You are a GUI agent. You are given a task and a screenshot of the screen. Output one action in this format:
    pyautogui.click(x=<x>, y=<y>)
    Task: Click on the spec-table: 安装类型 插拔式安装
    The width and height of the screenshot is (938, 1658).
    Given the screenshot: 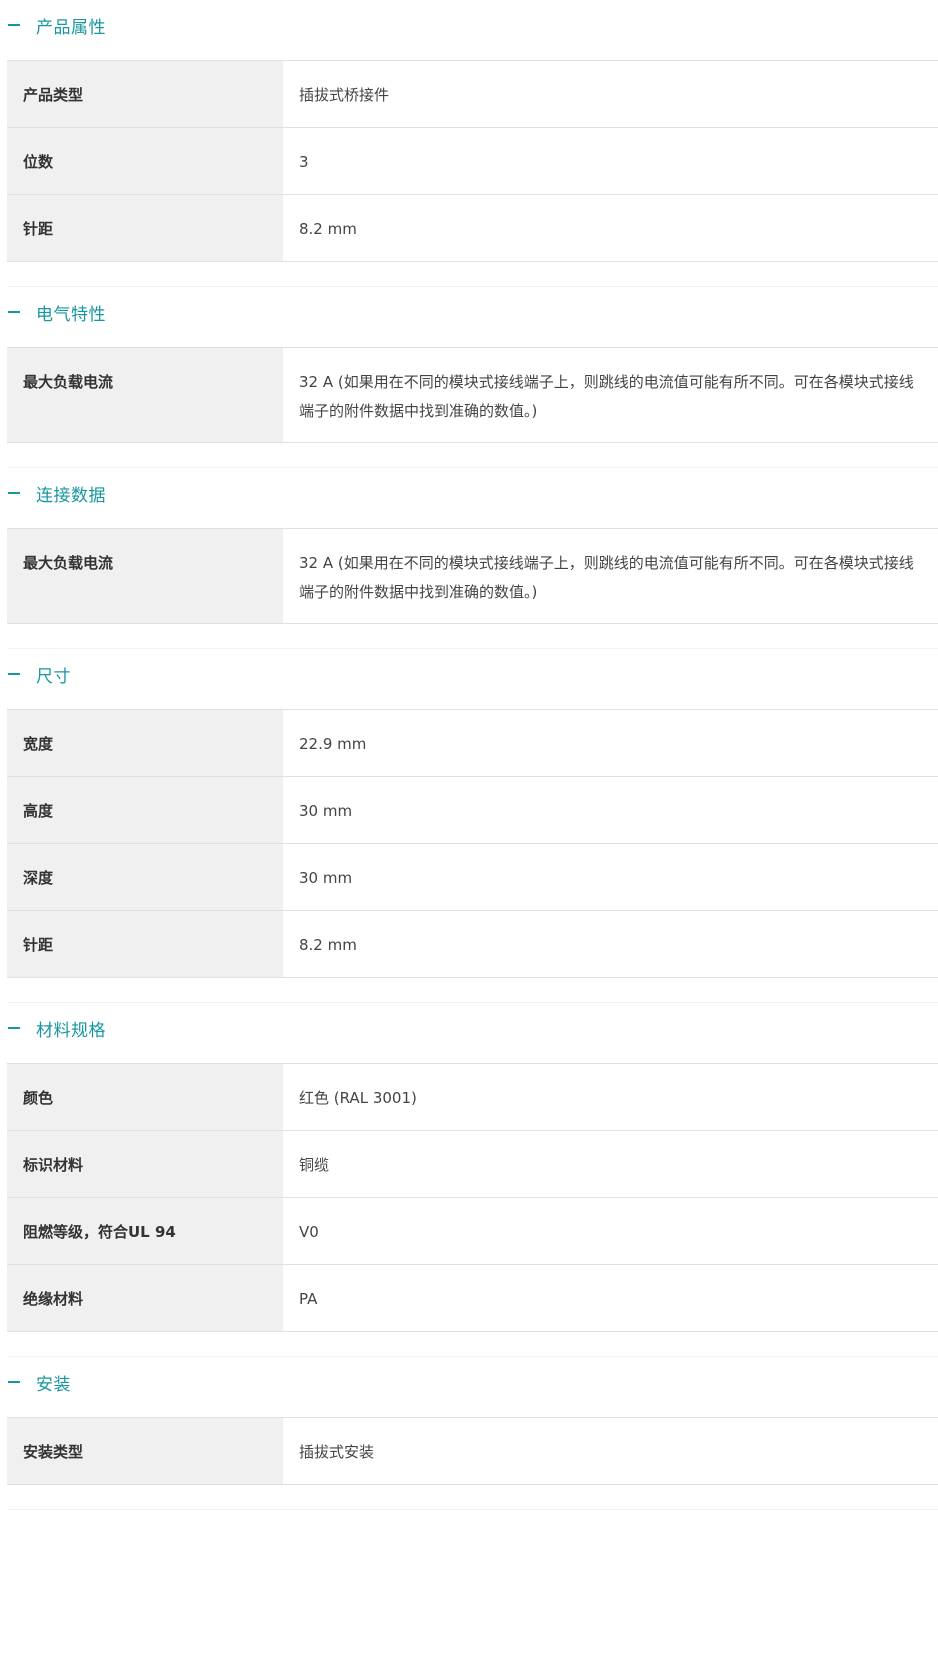 What is the action you would take?
    pyautogui.click(x=472, y=1451)
    